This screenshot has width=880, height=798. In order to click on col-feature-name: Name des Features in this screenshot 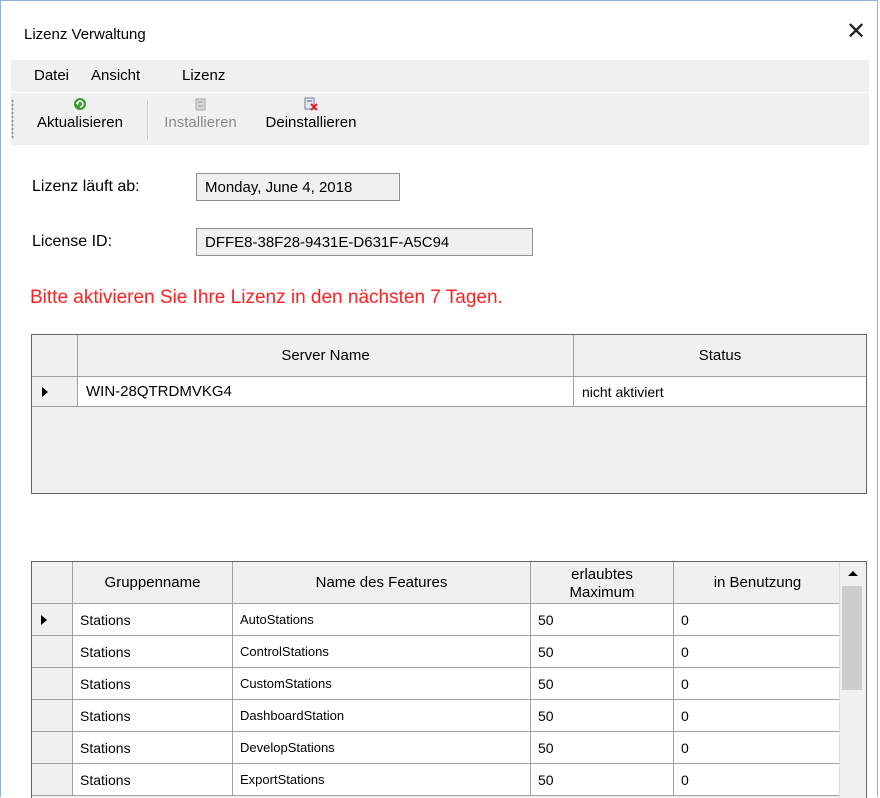, I will do `click(382, 583)`.